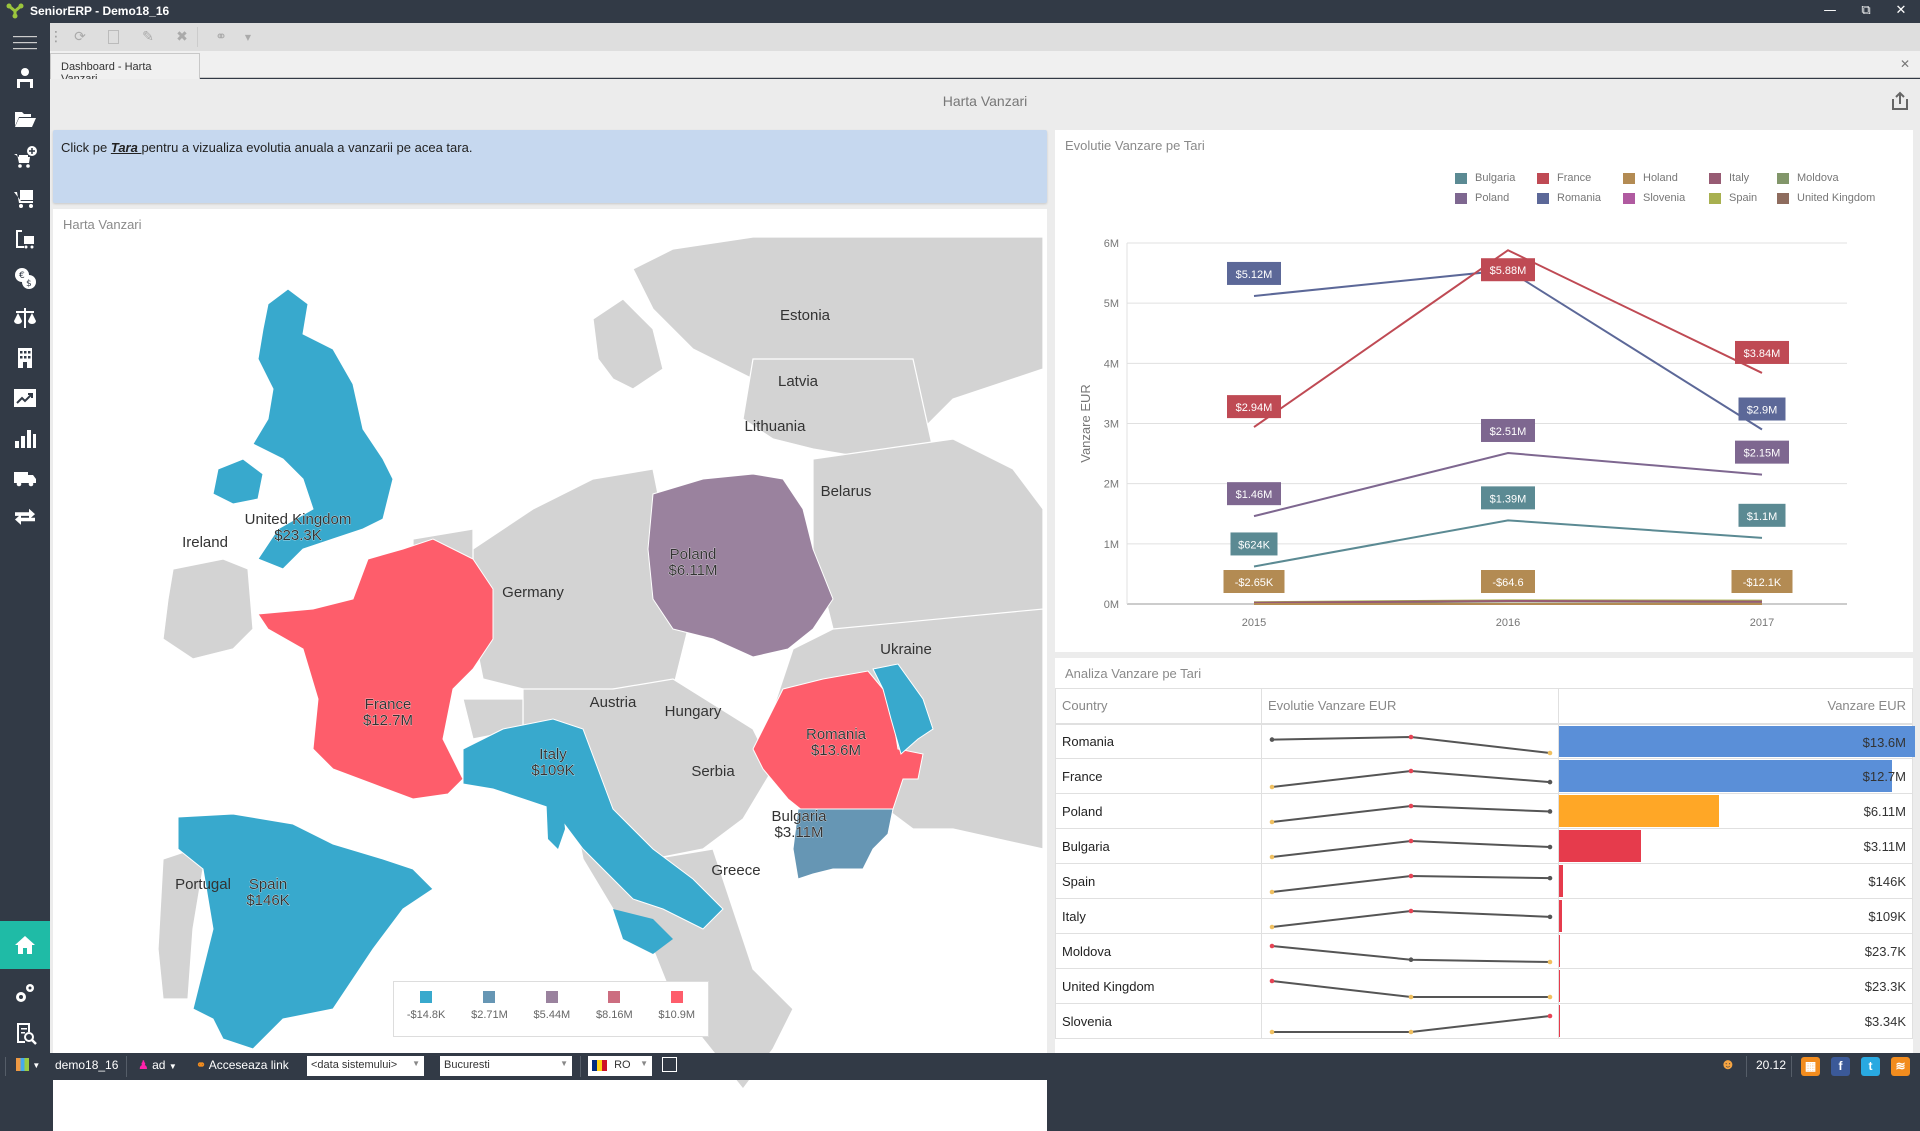 Image resolution: width=1920 pixels, height=1131 pixels. Describe the element at coordinates (22, 1064) in the screenshot. I see `apps-grid-icon` at that location.